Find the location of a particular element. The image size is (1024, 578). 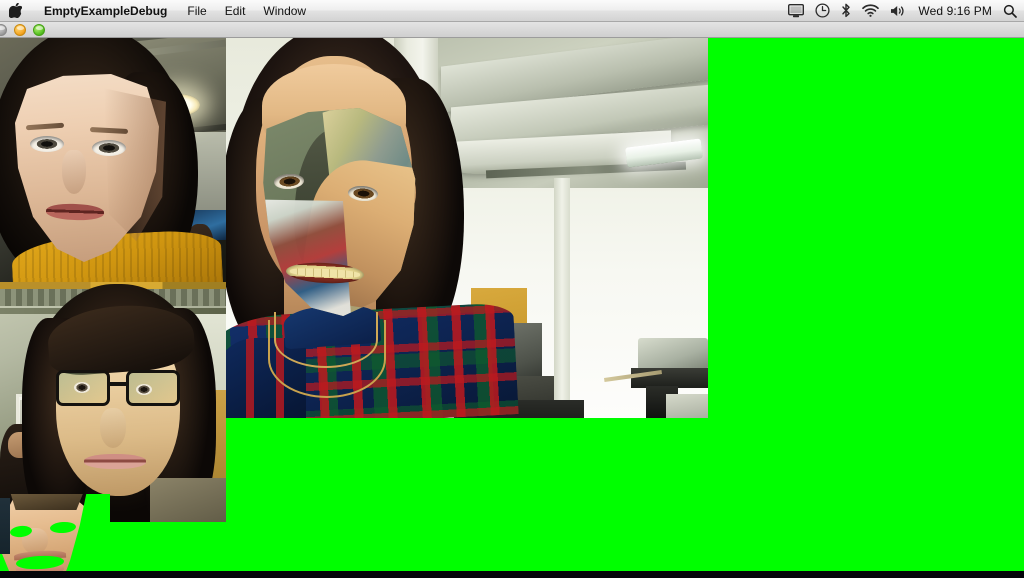

floor-box is located at coordinates (687, 406).